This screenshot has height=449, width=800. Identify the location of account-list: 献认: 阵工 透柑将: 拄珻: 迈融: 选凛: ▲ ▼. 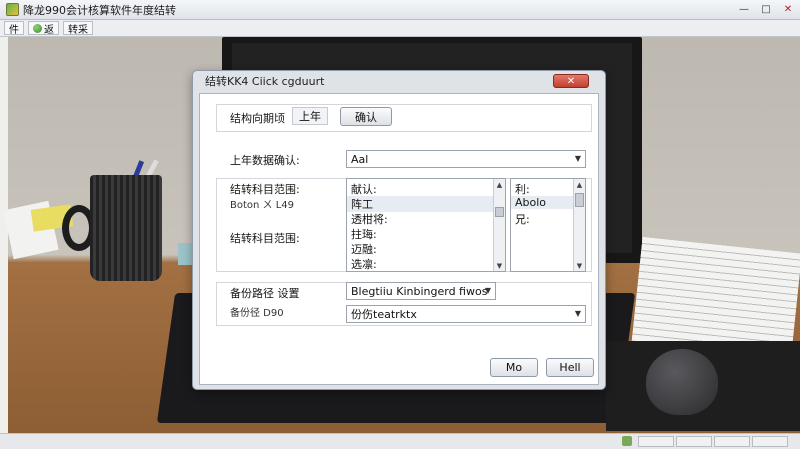
(426, 225).